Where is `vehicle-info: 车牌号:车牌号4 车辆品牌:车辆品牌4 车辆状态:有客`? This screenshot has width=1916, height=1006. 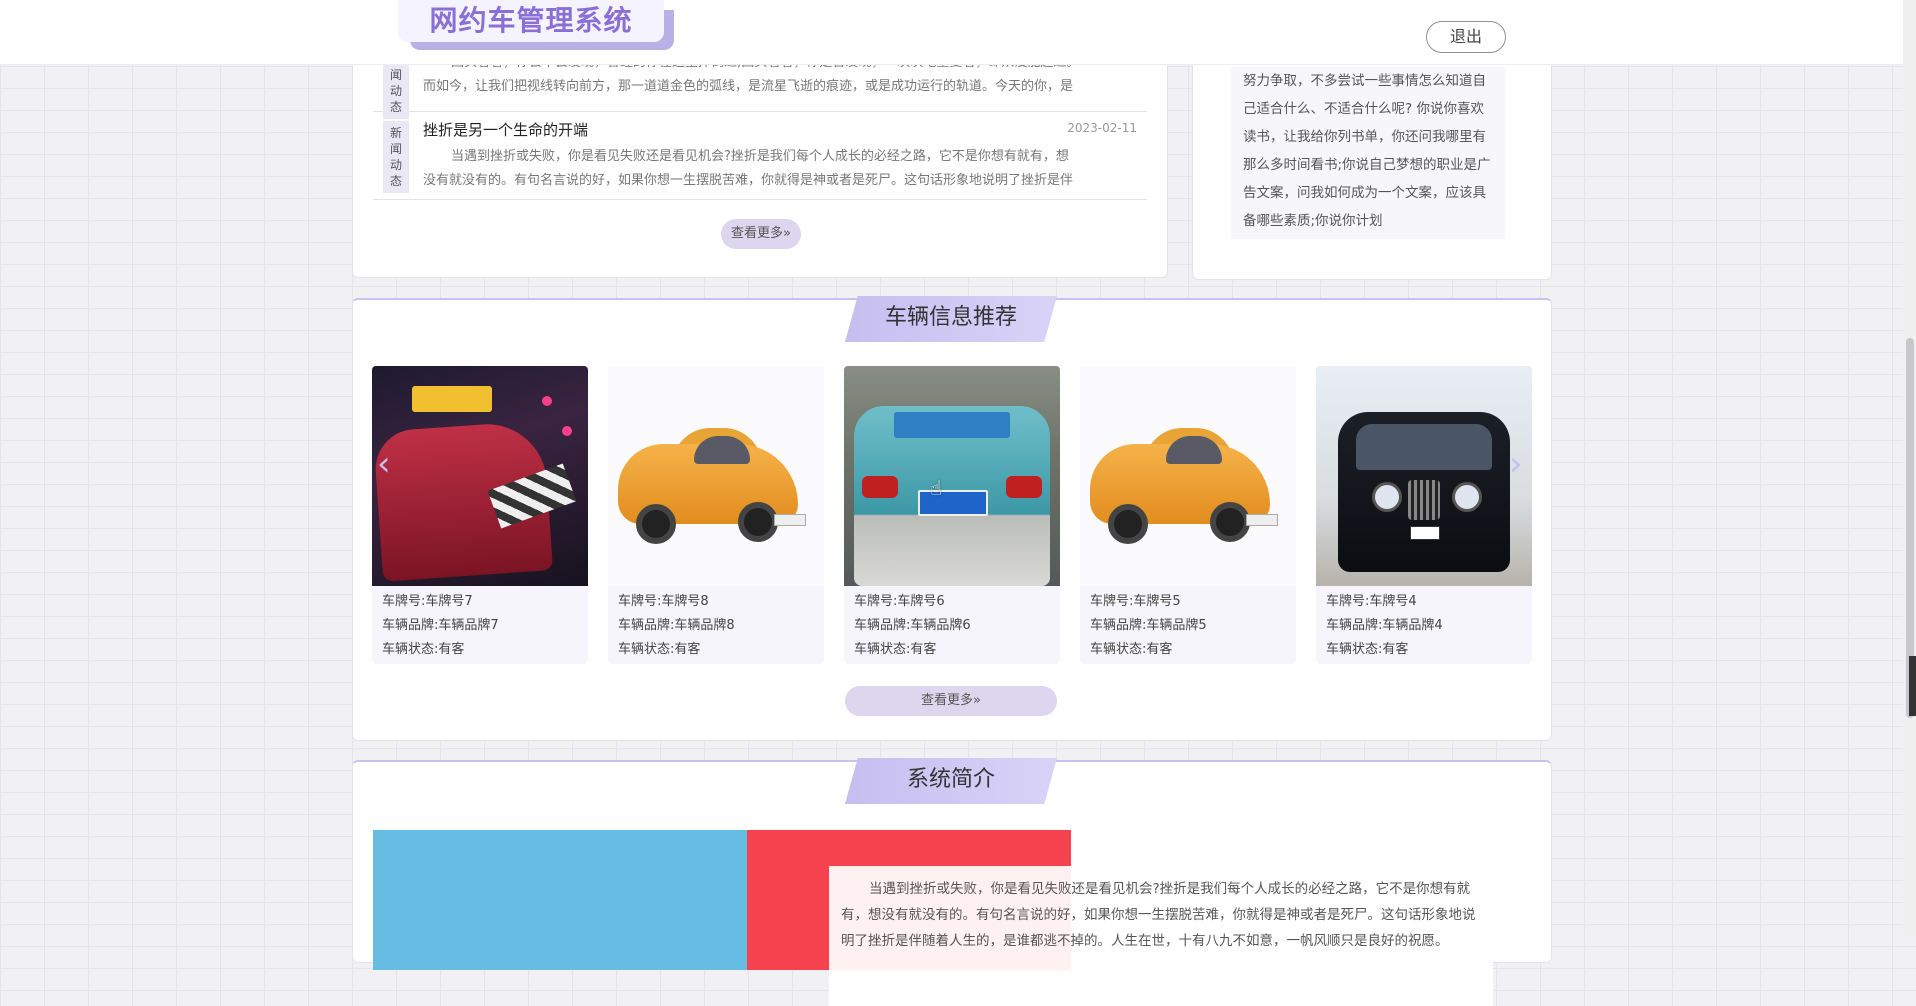
vehicle-info: 车牌号:车牌号4 车辆品牌:车辆品牌4 车辆状态:有客 is located at coordinates (1384, 626).